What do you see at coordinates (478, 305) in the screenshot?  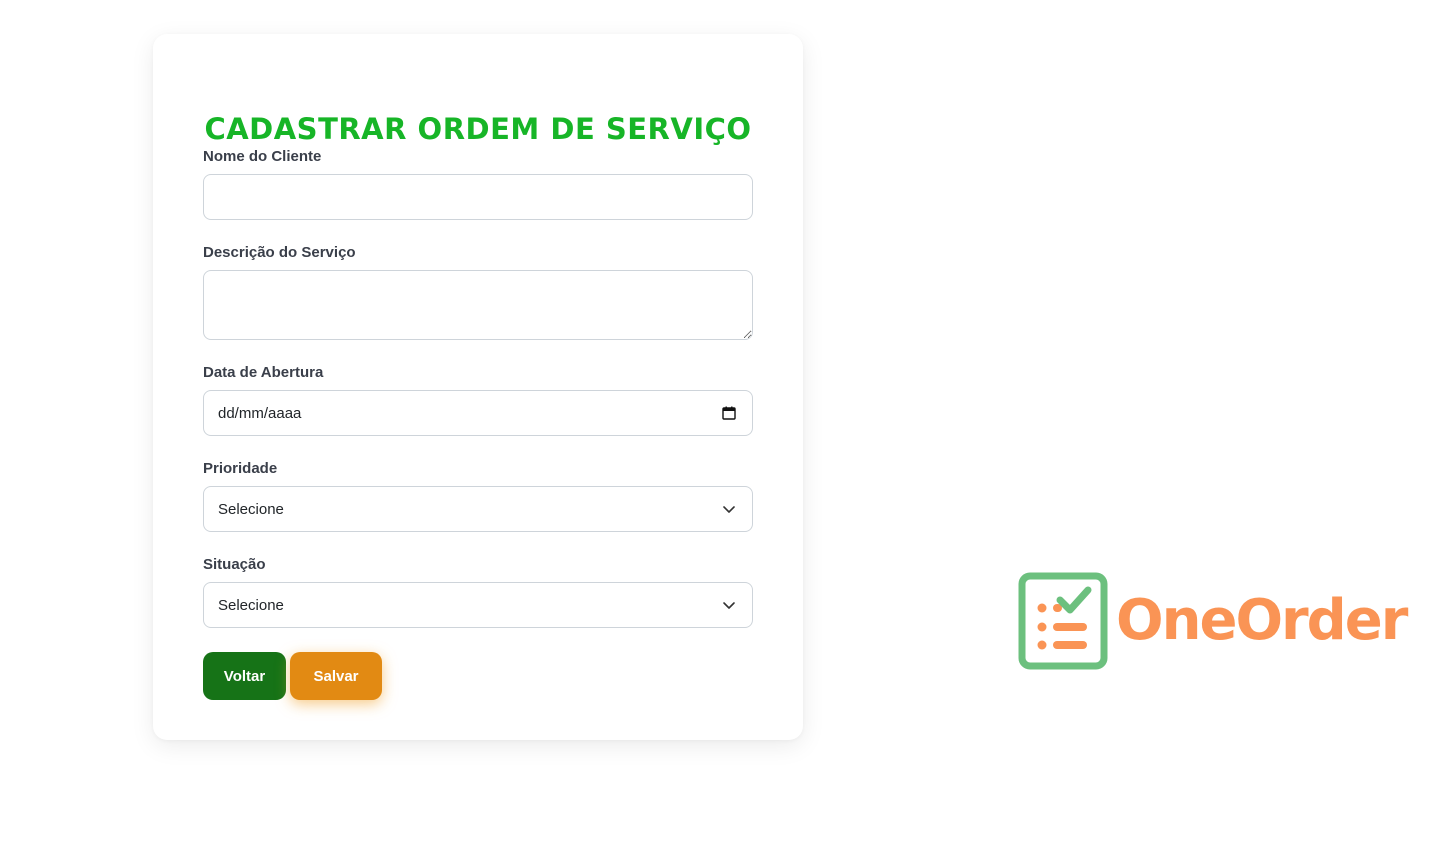 I see `service-description-textarea` at bounding box center [478, 305].